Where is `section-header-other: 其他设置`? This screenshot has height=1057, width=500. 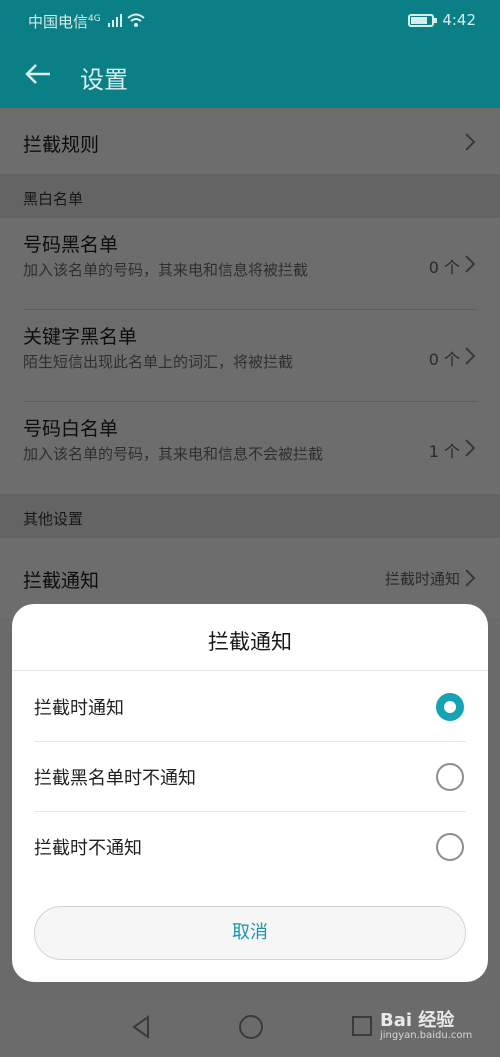
section-header-other: 其他设置 is located at coordinates (250, 516).